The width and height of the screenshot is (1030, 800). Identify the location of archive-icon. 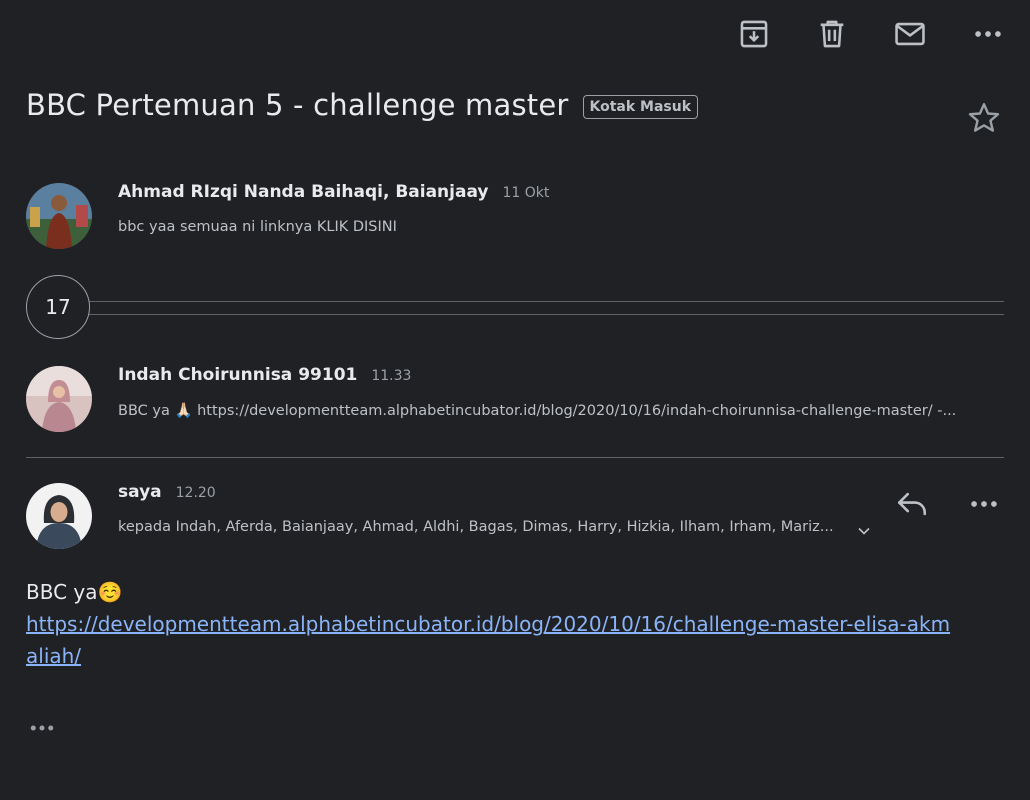
(754, 34).